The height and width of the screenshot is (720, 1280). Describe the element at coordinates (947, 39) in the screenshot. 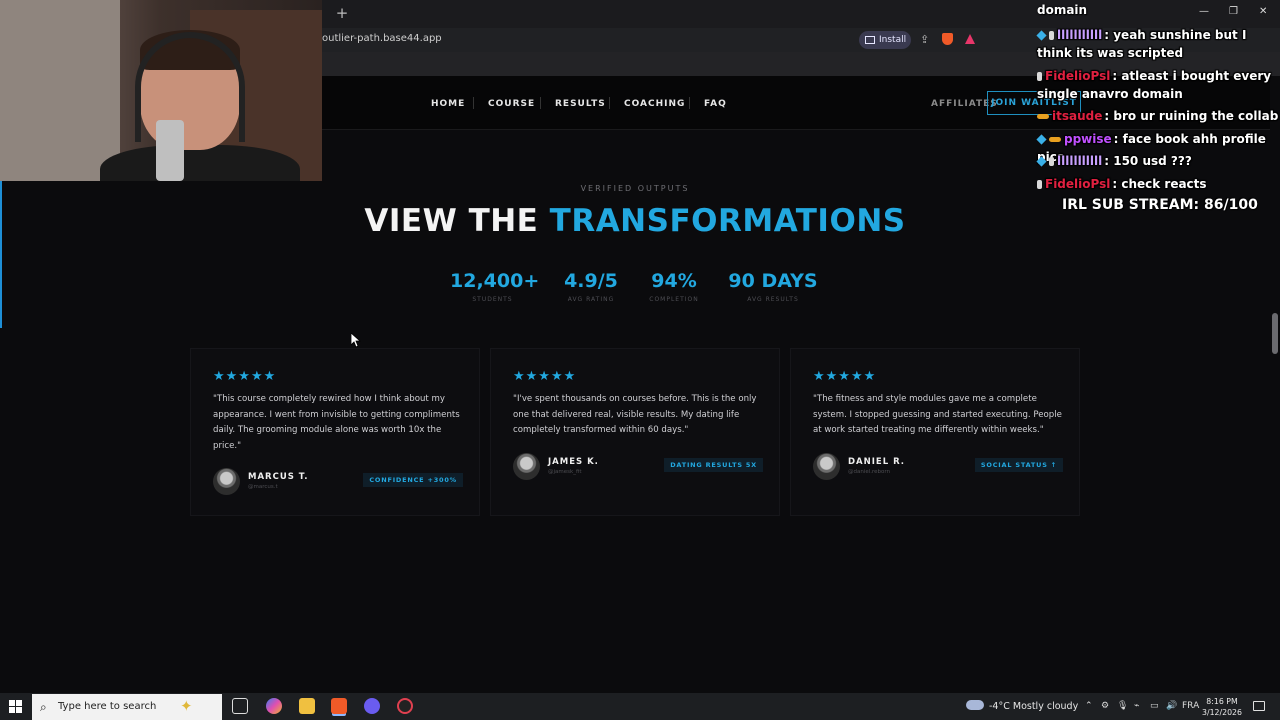

I see `brave-shield-icon` at that location.